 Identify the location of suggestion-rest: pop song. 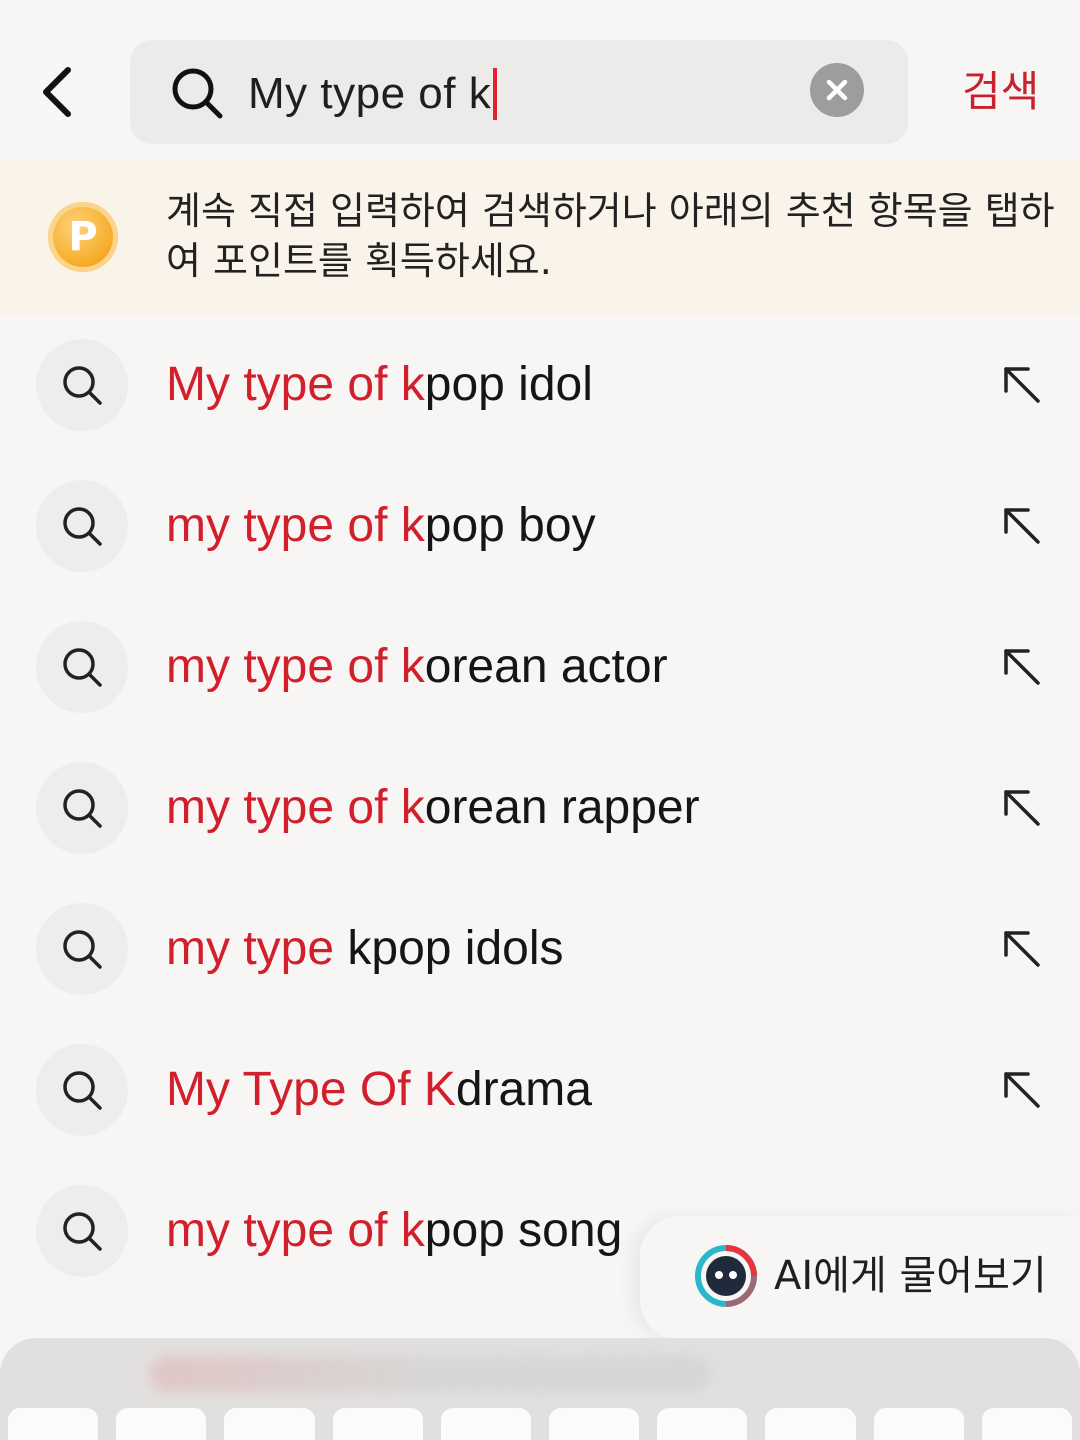
(523, 1230).